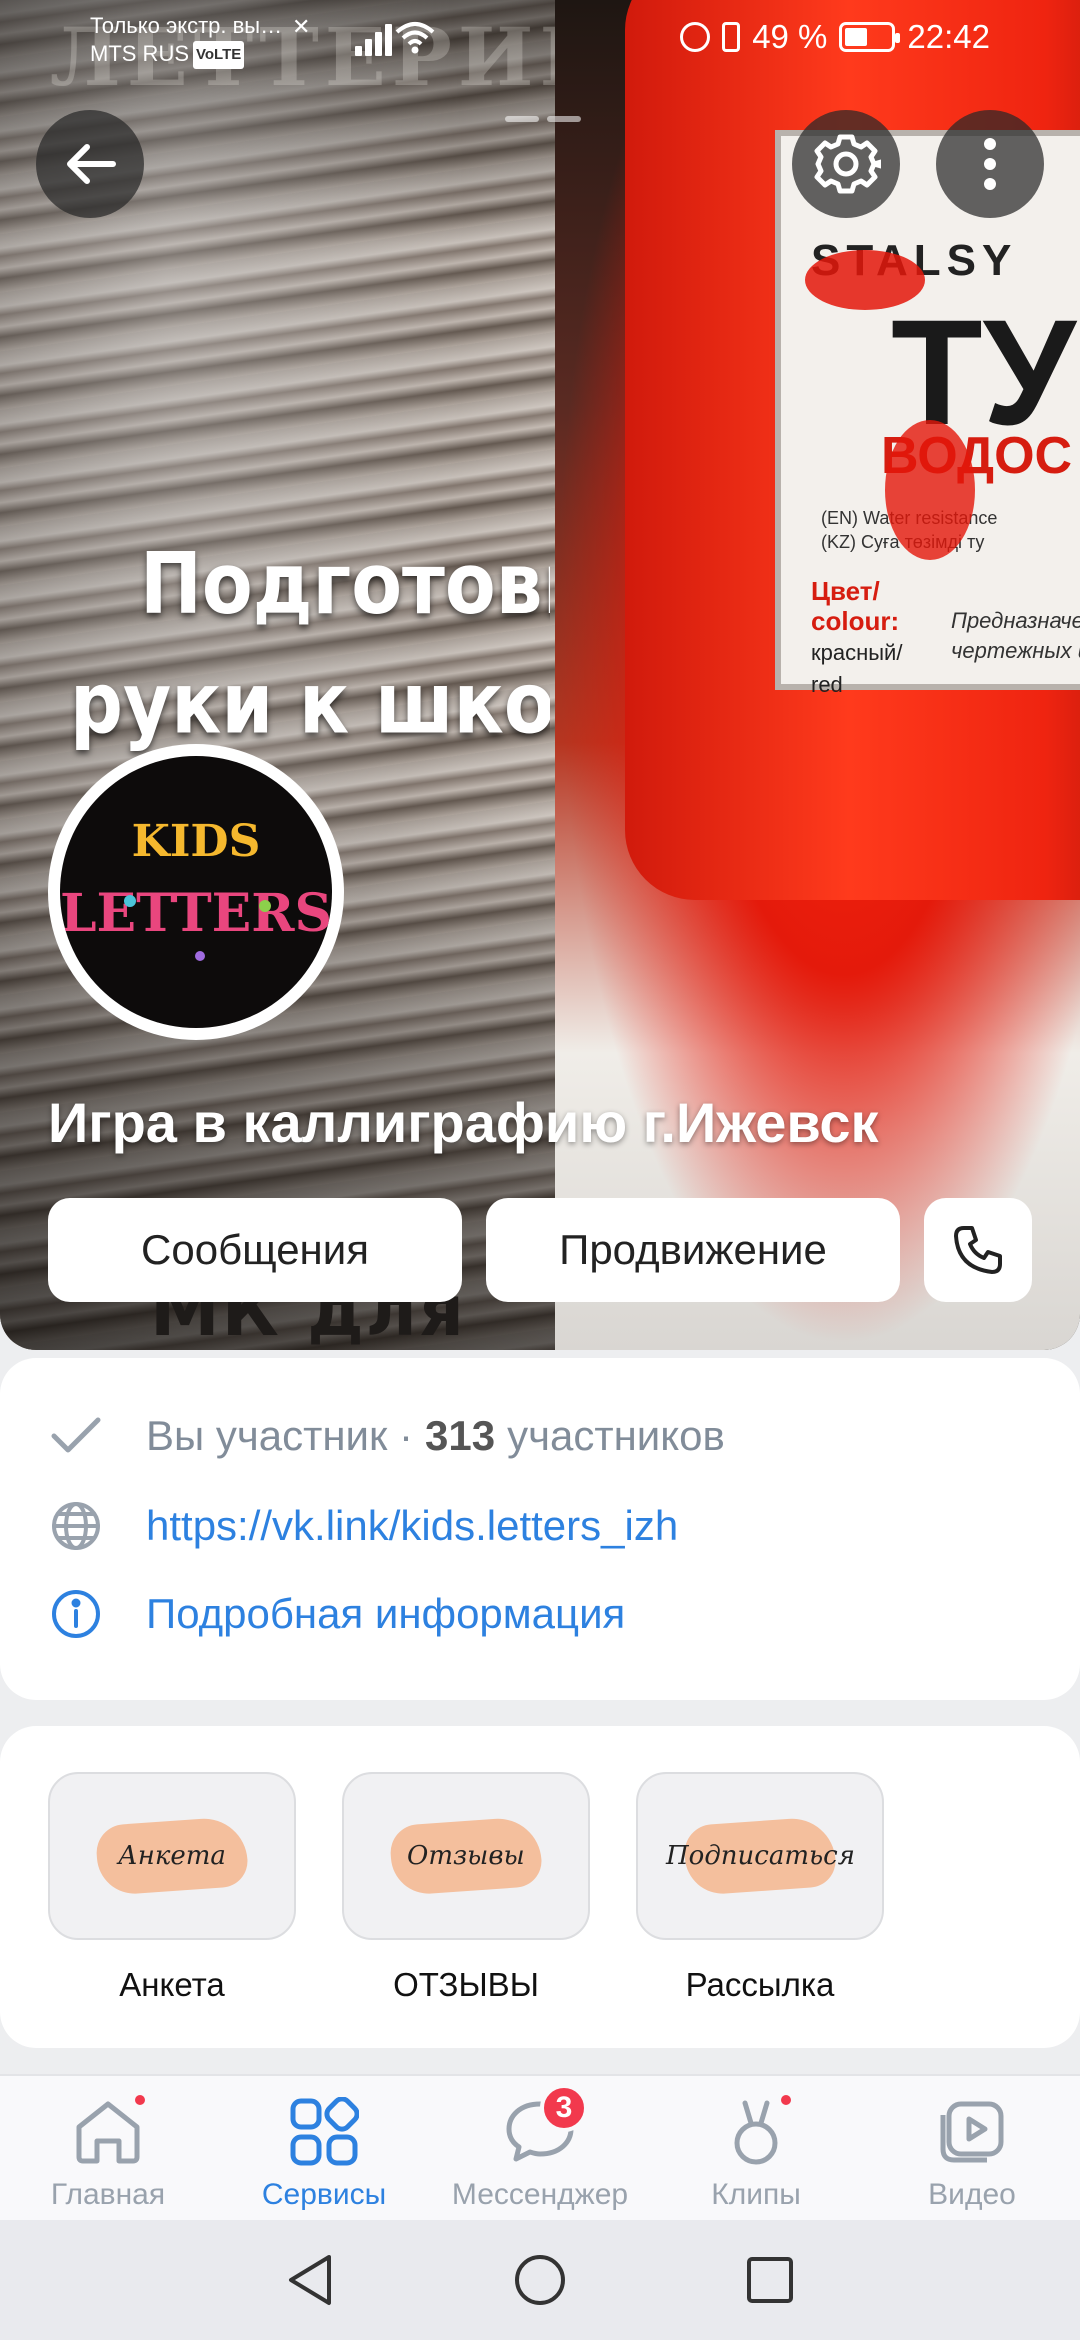 The image size is (1080, 2340). I want to click on membership-row: Вы участник · 313 участников, so click(386, 1436).